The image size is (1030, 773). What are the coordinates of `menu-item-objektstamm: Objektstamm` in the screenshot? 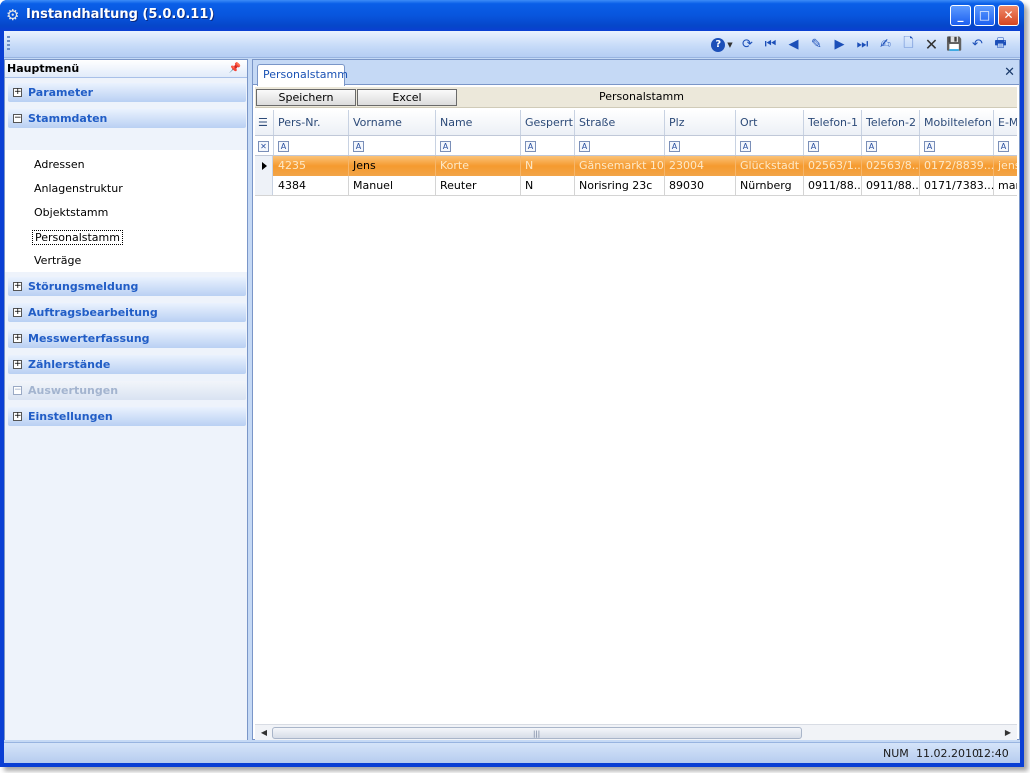 It's located at (71, 213).